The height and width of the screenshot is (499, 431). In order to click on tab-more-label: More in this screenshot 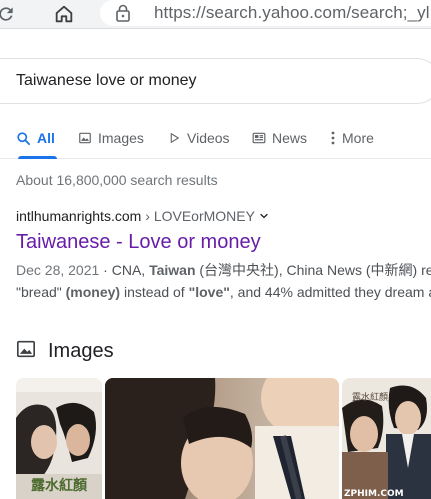, I will do `click(358, 138)`.